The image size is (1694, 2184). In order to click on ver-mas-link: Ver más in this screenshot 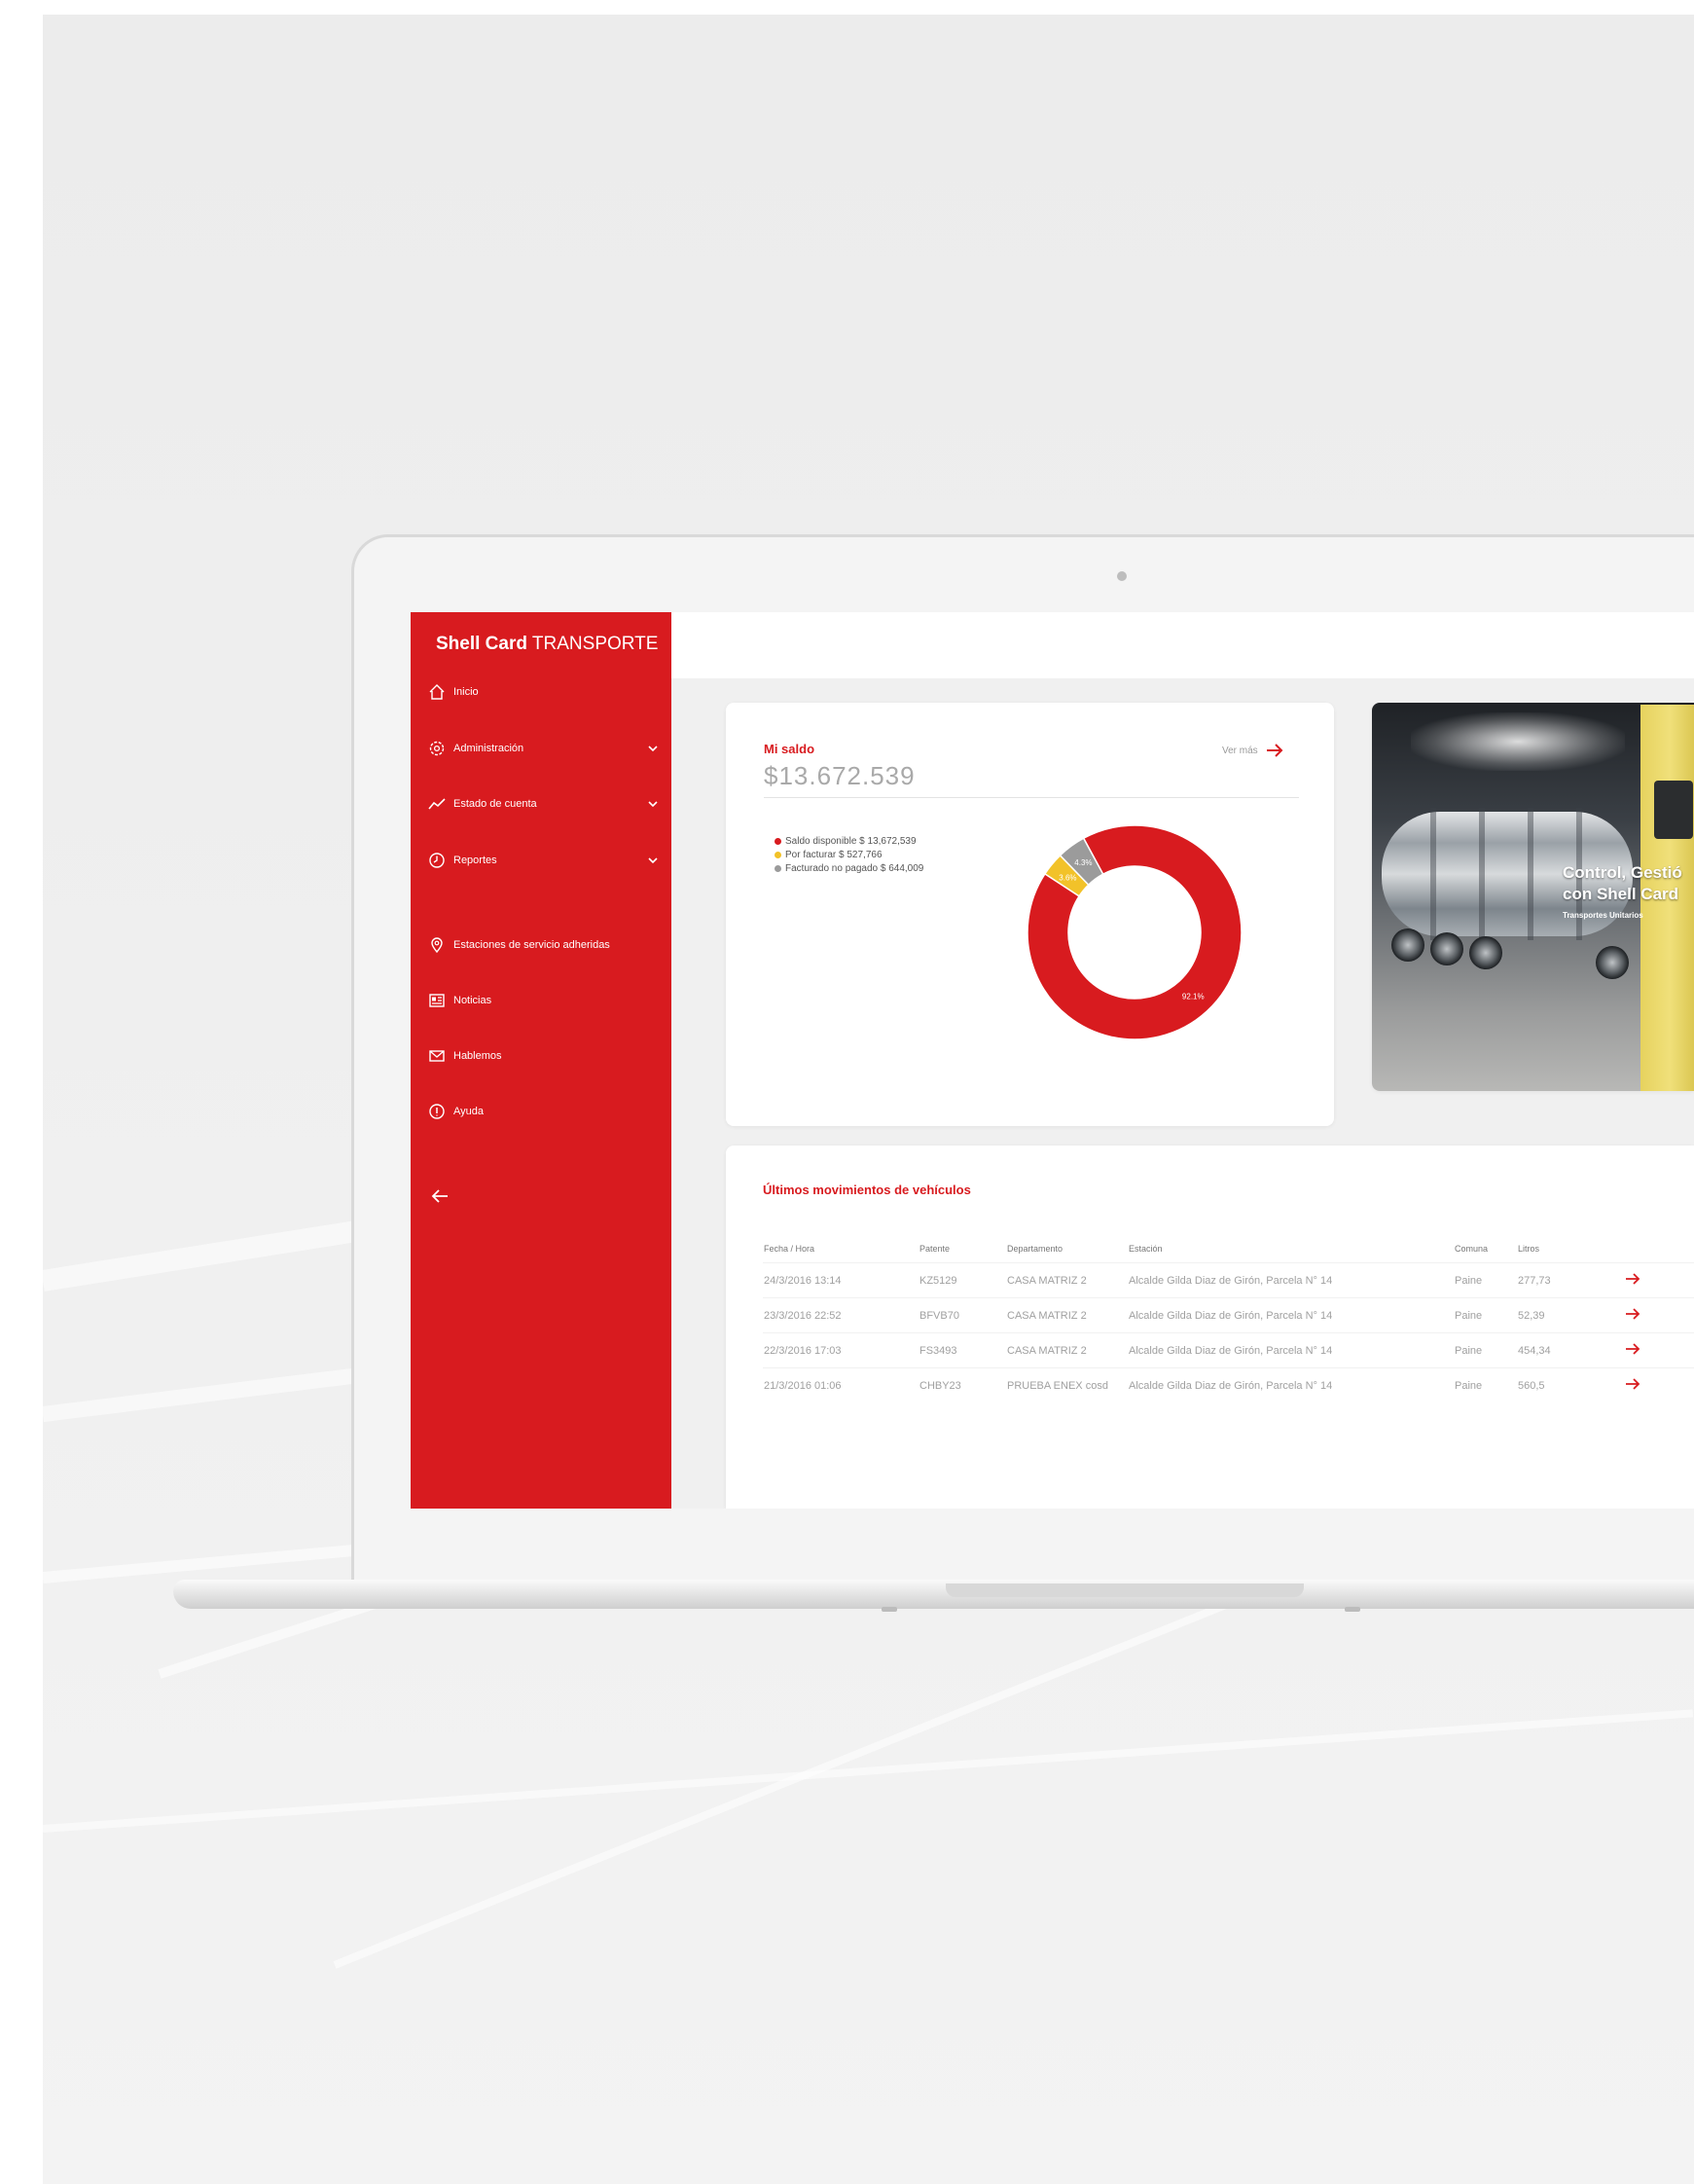, I will do `click(1252, 750)`.